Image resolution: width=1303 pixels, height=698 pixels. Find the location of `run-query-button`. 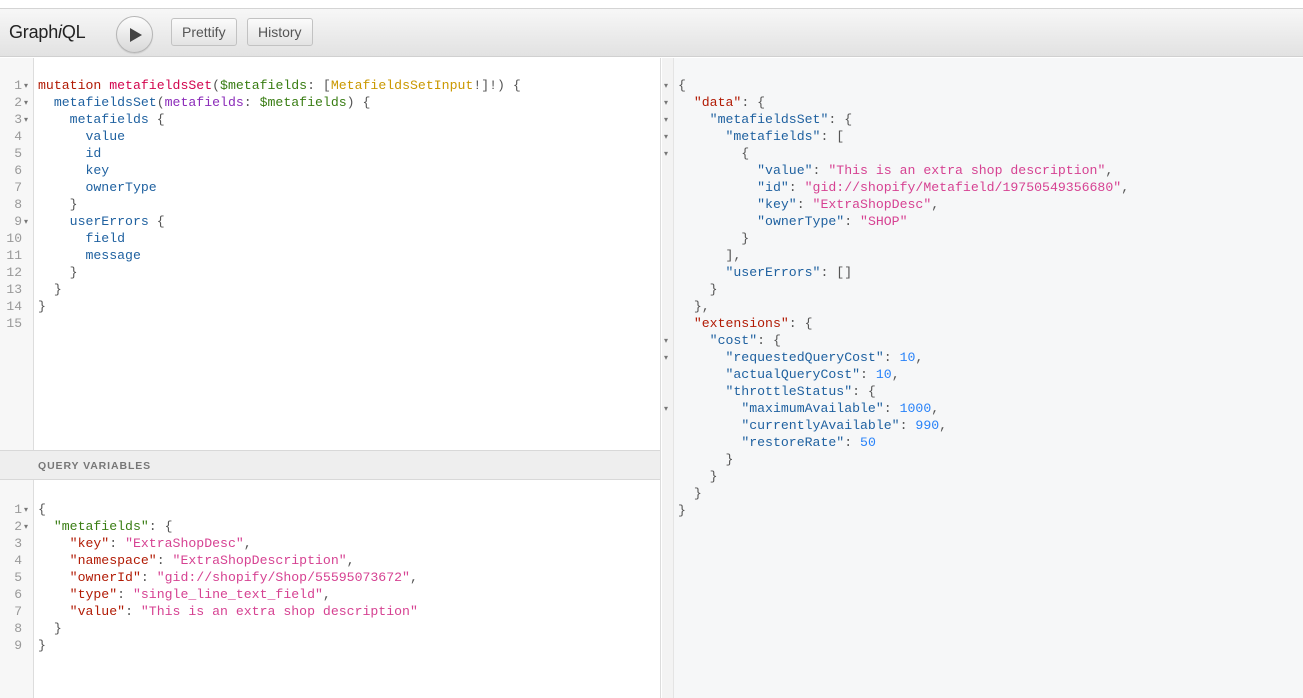

run-query-button is located at coordinates (134, 34).